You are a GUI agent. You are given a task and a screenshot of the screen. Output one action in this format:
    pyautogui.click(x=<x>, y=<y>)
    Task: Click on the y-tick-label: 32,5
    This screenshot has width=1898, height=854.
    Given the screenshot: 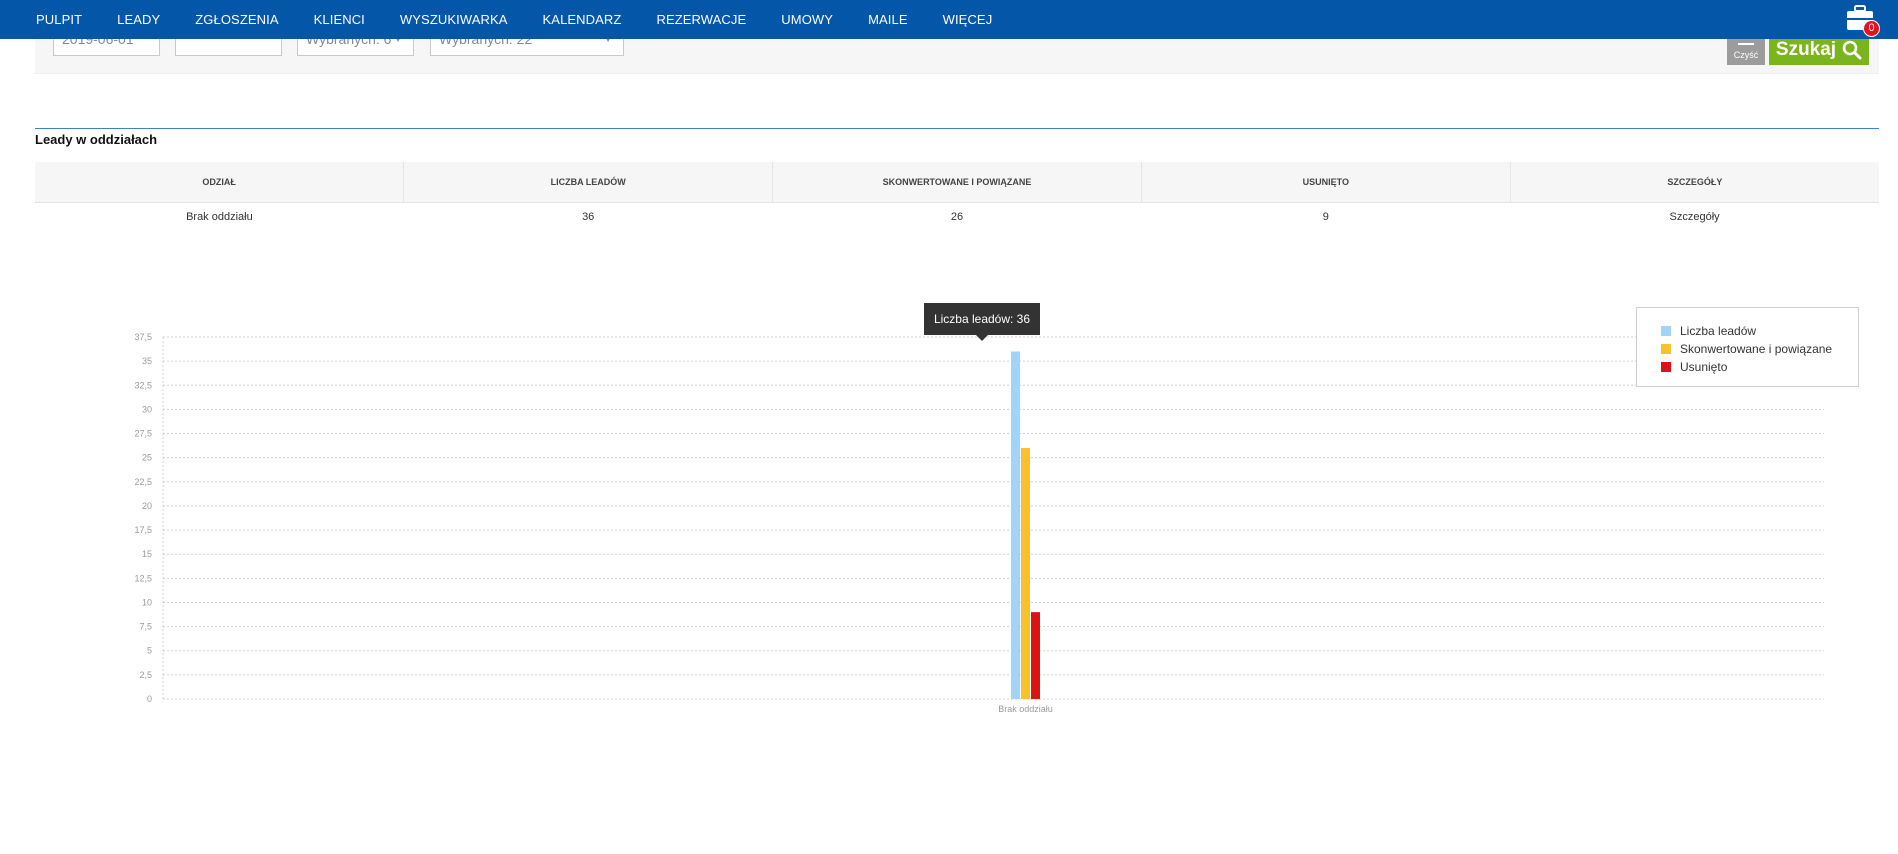 What is the action you would take?
    pyautogui.click(x=143, y=385)
    